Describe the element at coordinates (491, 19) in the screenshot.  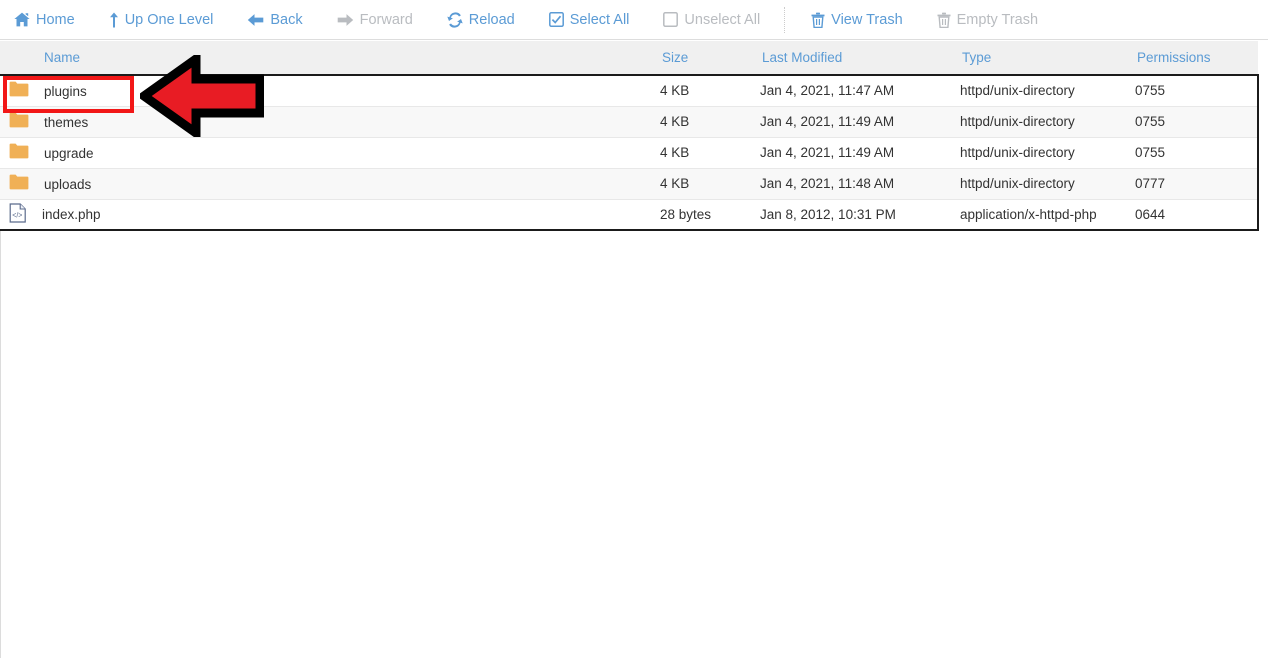
I see `toolbar-label-reload: Reload` at that location.